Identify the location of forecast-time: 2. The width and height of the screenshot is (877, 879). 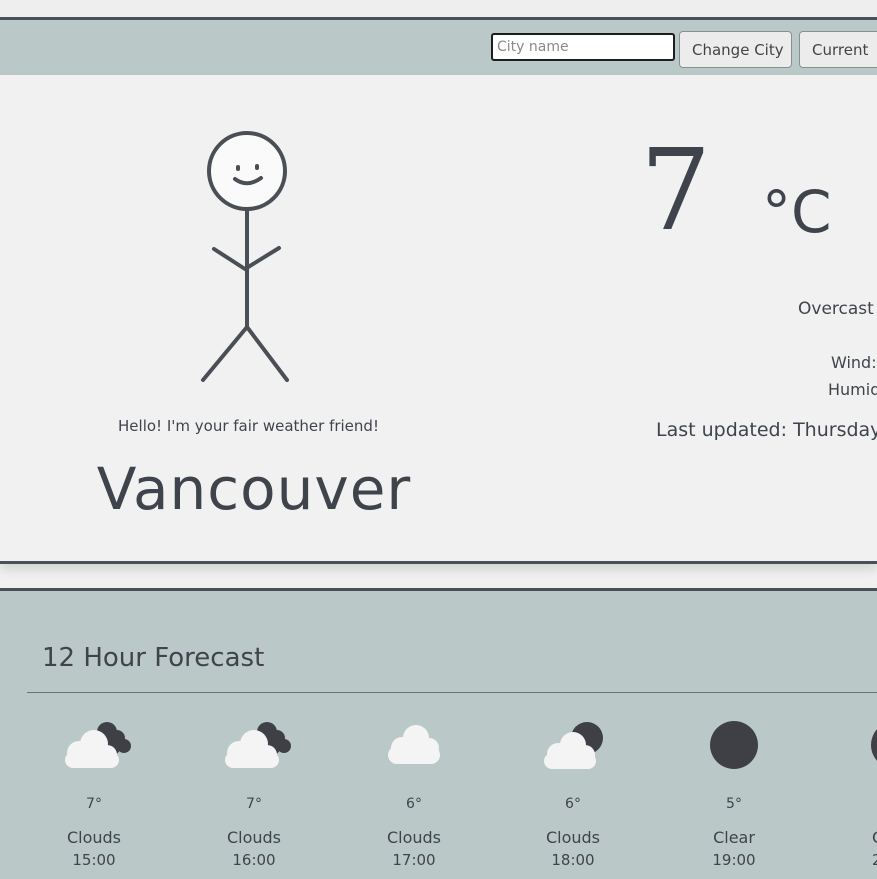
(874, 860).